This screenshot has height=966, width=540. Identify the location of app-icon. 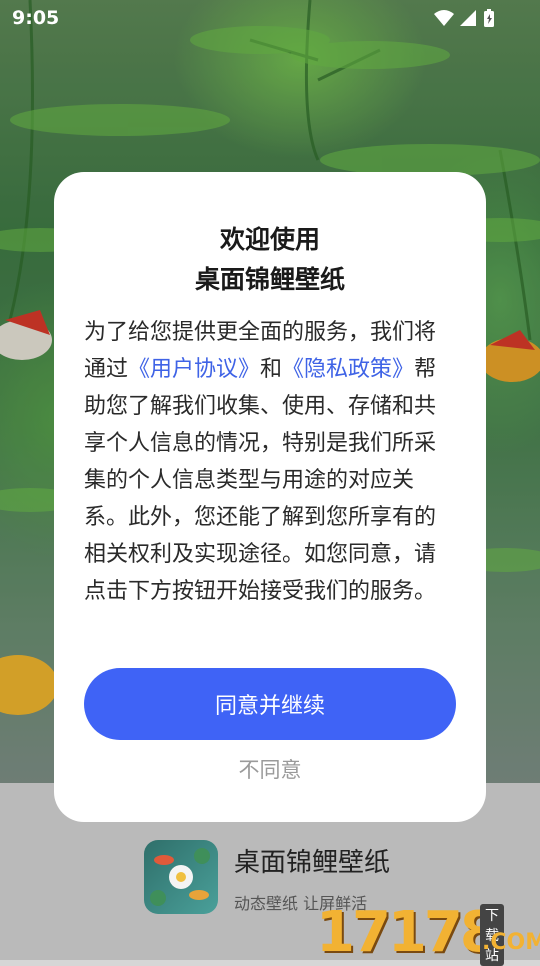
(181, 877).